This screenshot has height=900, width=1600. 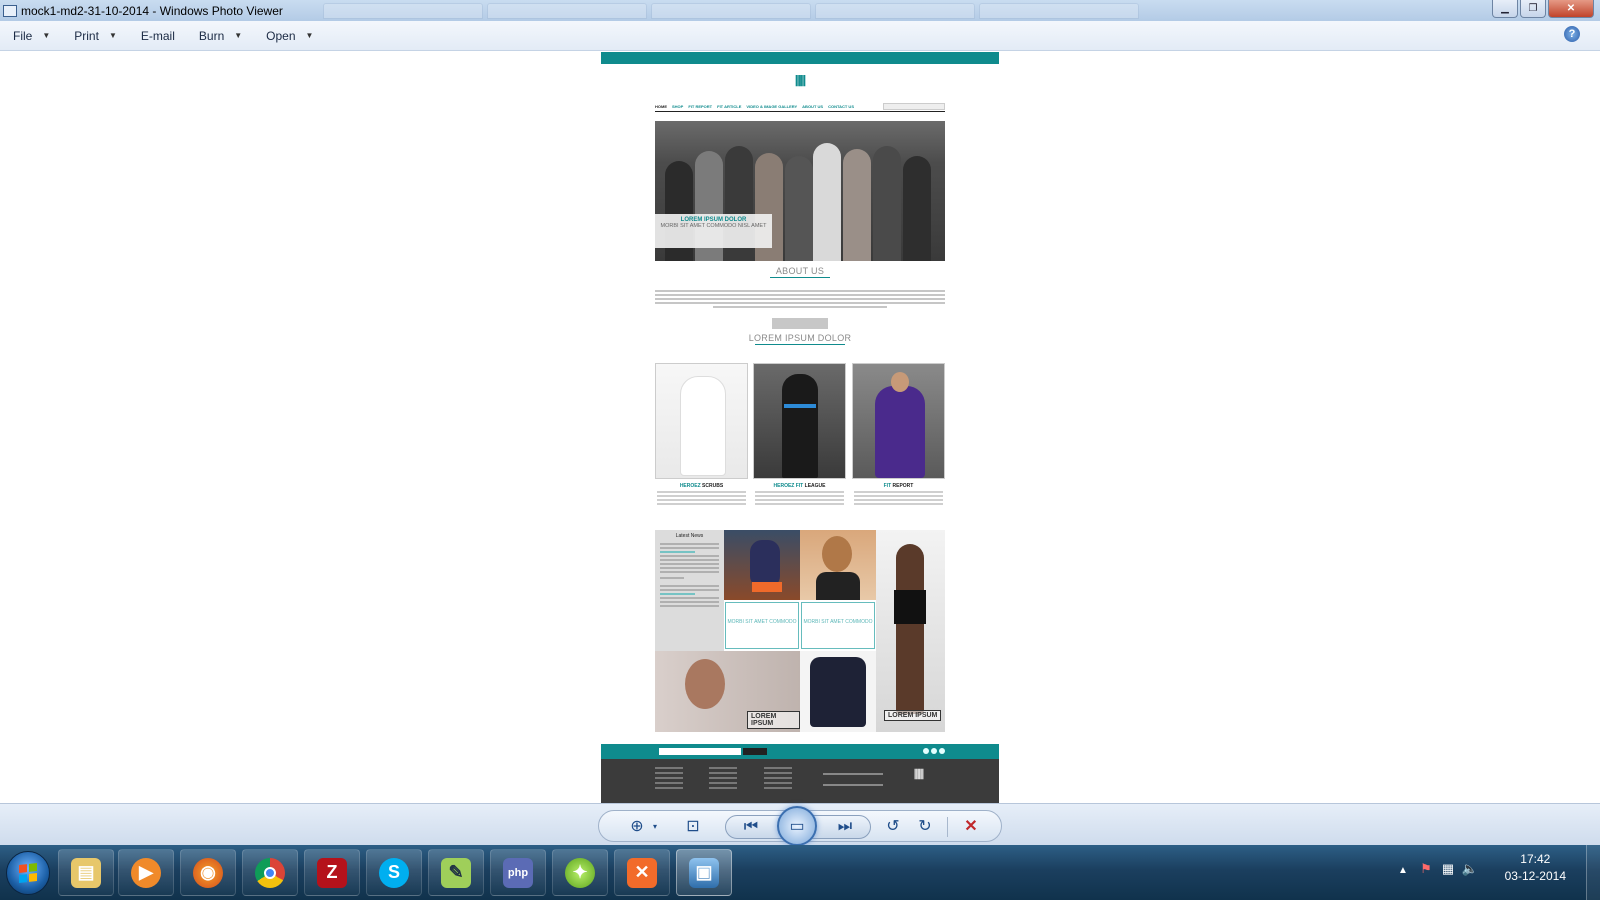 I want to click on php-designer-icon: php, so click(x=518, y=872).